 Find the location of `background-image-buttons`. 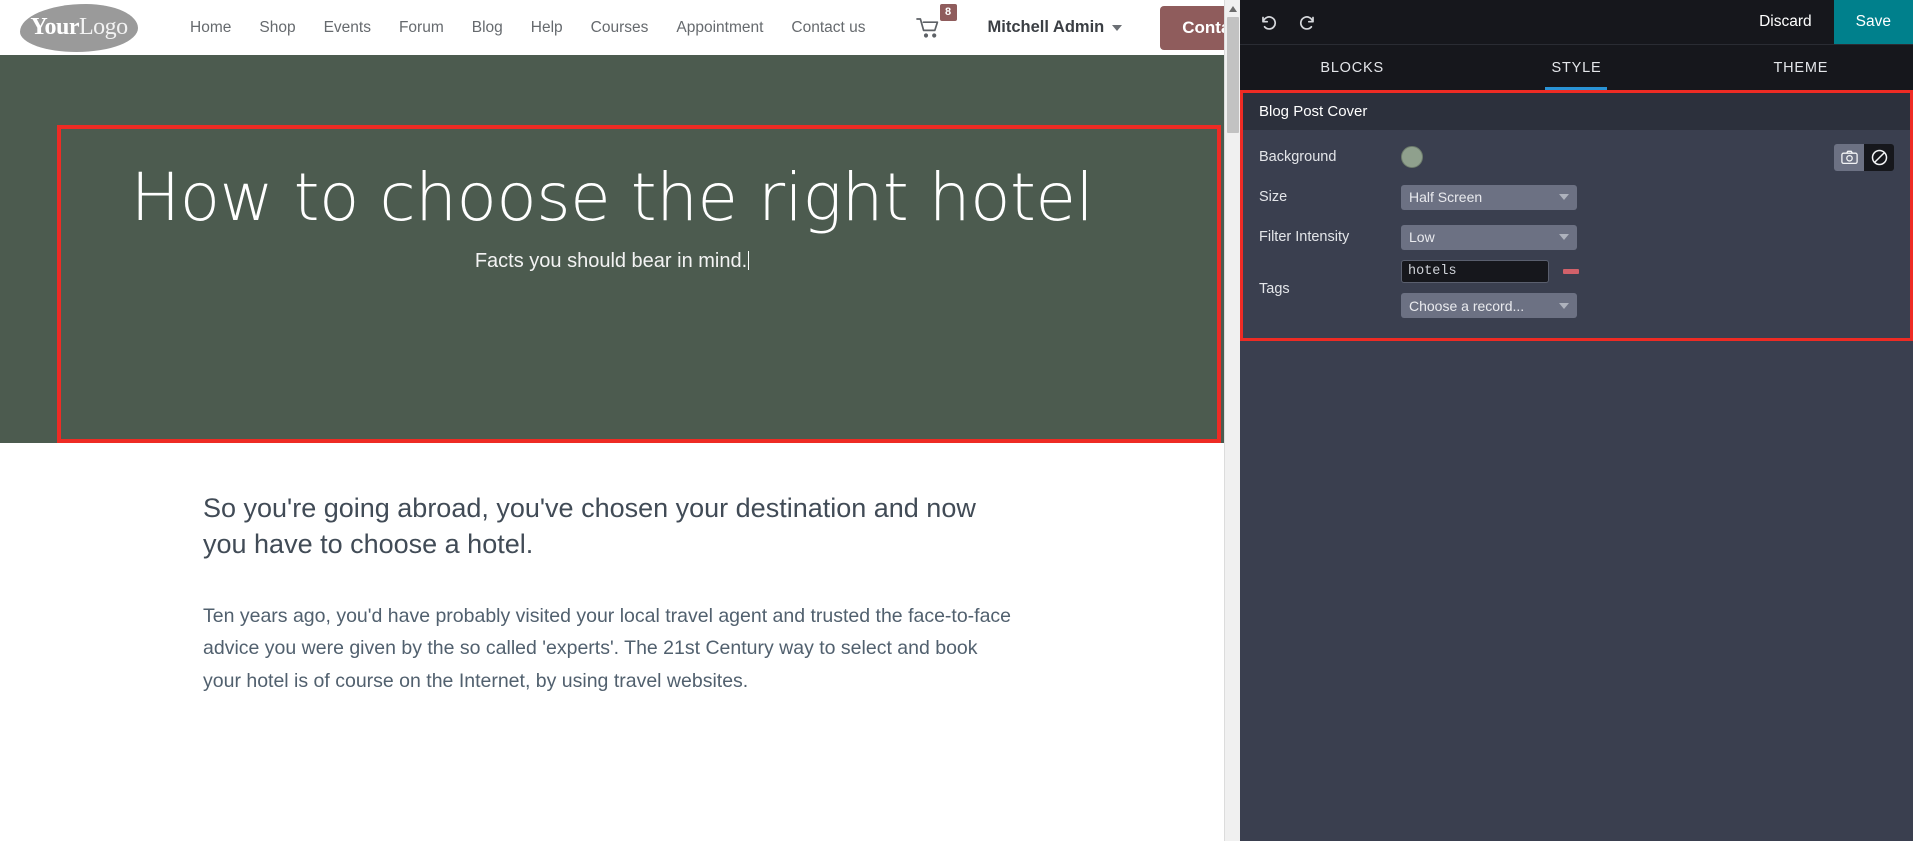

background-image-buttons is located at coordinates (1864, 157).